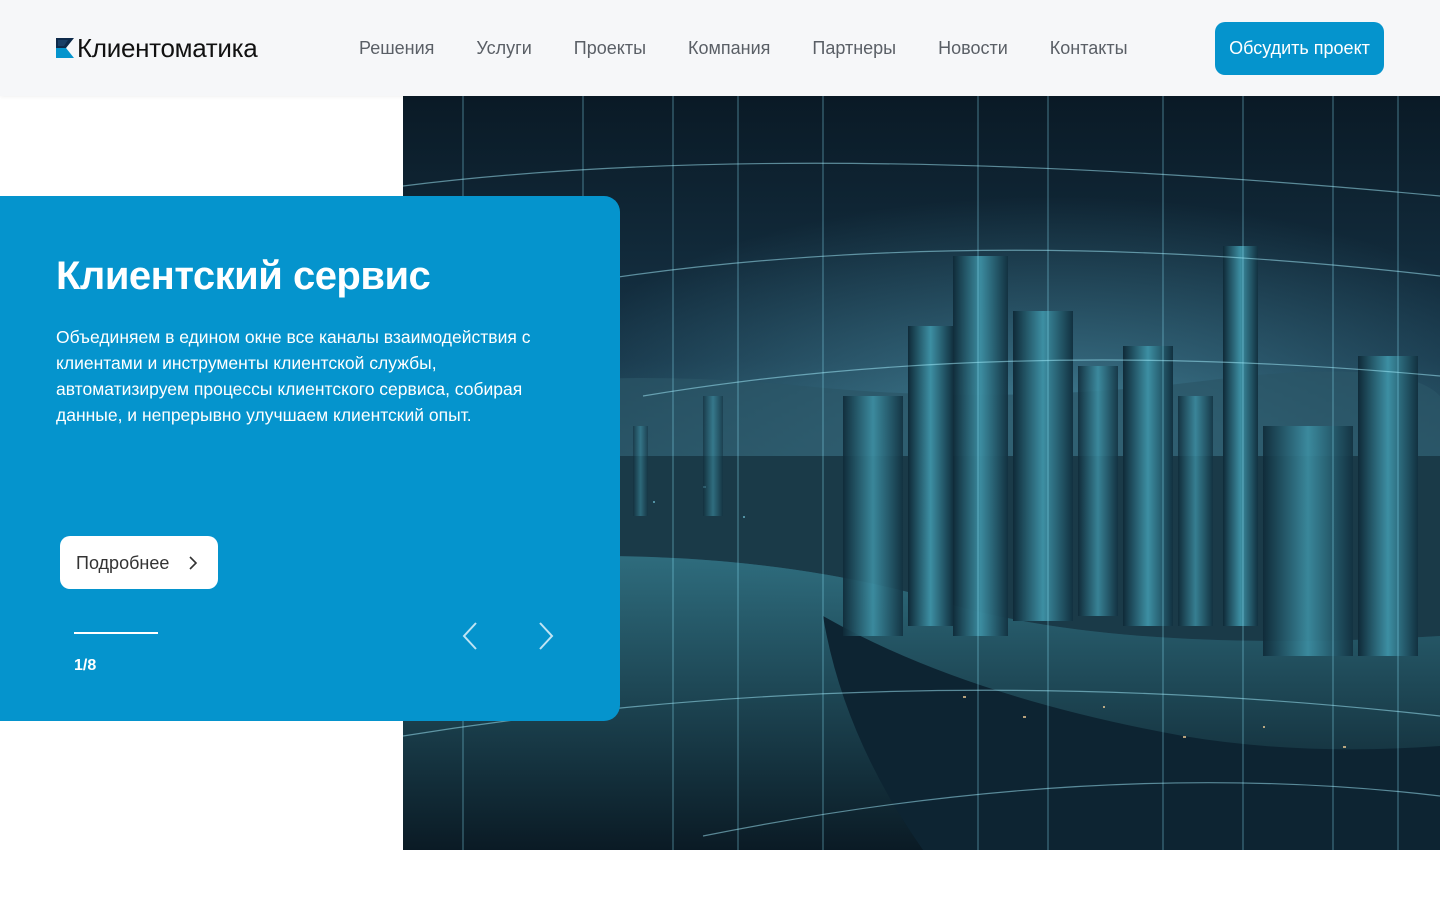  I want to click on nav-item-contacts: Контакты, so click(1089, 48).